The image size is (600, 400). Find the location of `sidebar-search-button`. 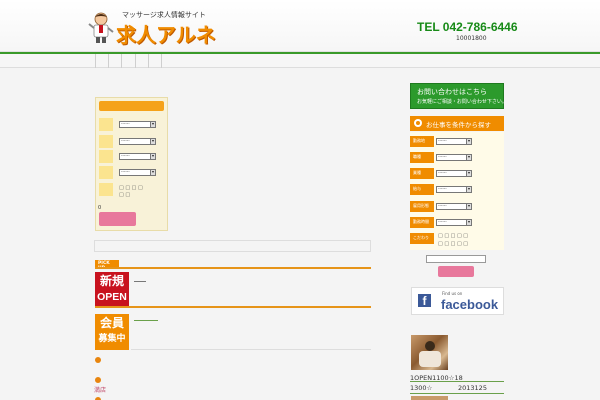

sidebar-search-button is located at coordinates (456, 271).